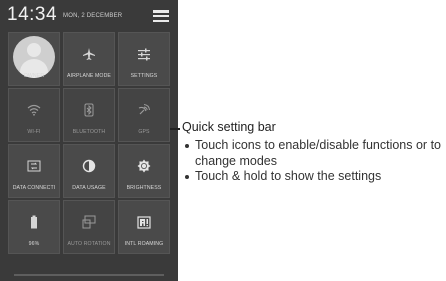 This screenshot has height=281, width=446. Describe the element at coordinates (34, 132) in the screenshot. I see `tile-label: WI-FI` at that location.